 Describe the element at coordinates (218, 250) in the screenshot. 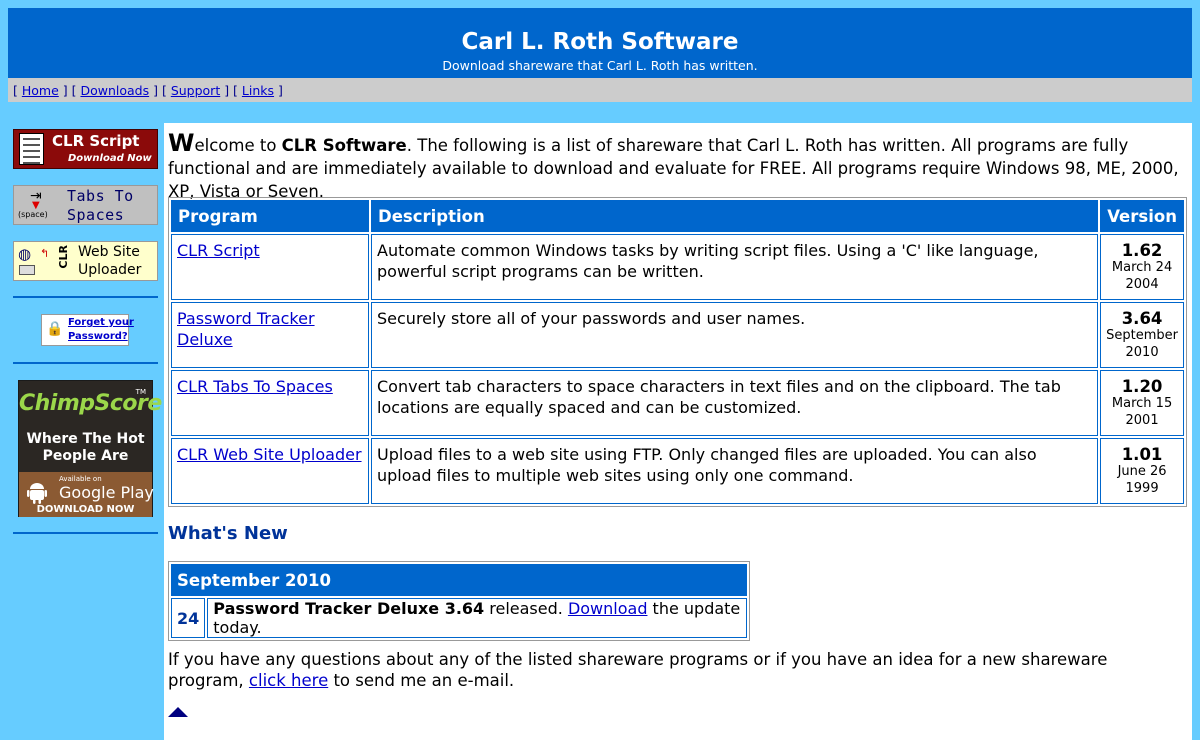

I see `program-link-clr-script: CLR Script` at that location.